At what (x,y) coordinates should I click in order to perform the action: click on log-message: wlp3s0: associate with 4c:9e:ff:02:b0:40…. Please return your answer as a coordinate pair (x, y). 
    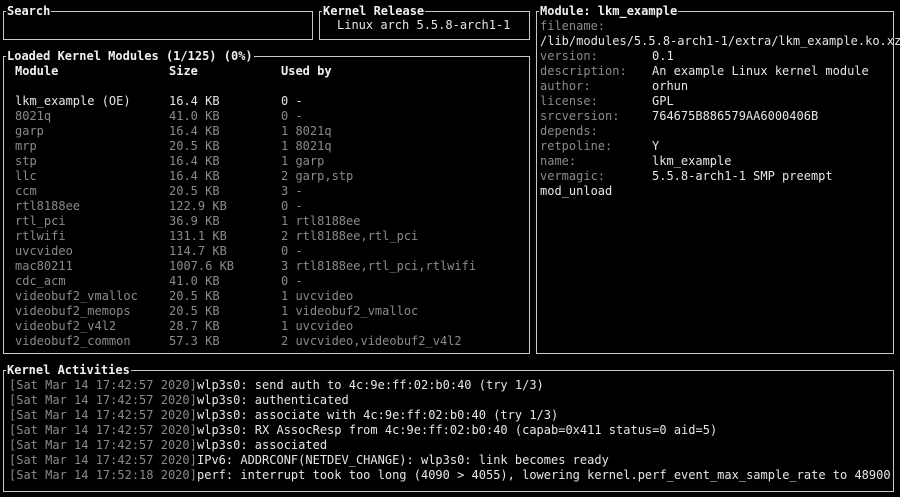
    Looking at the image, I should click on (378, 415).